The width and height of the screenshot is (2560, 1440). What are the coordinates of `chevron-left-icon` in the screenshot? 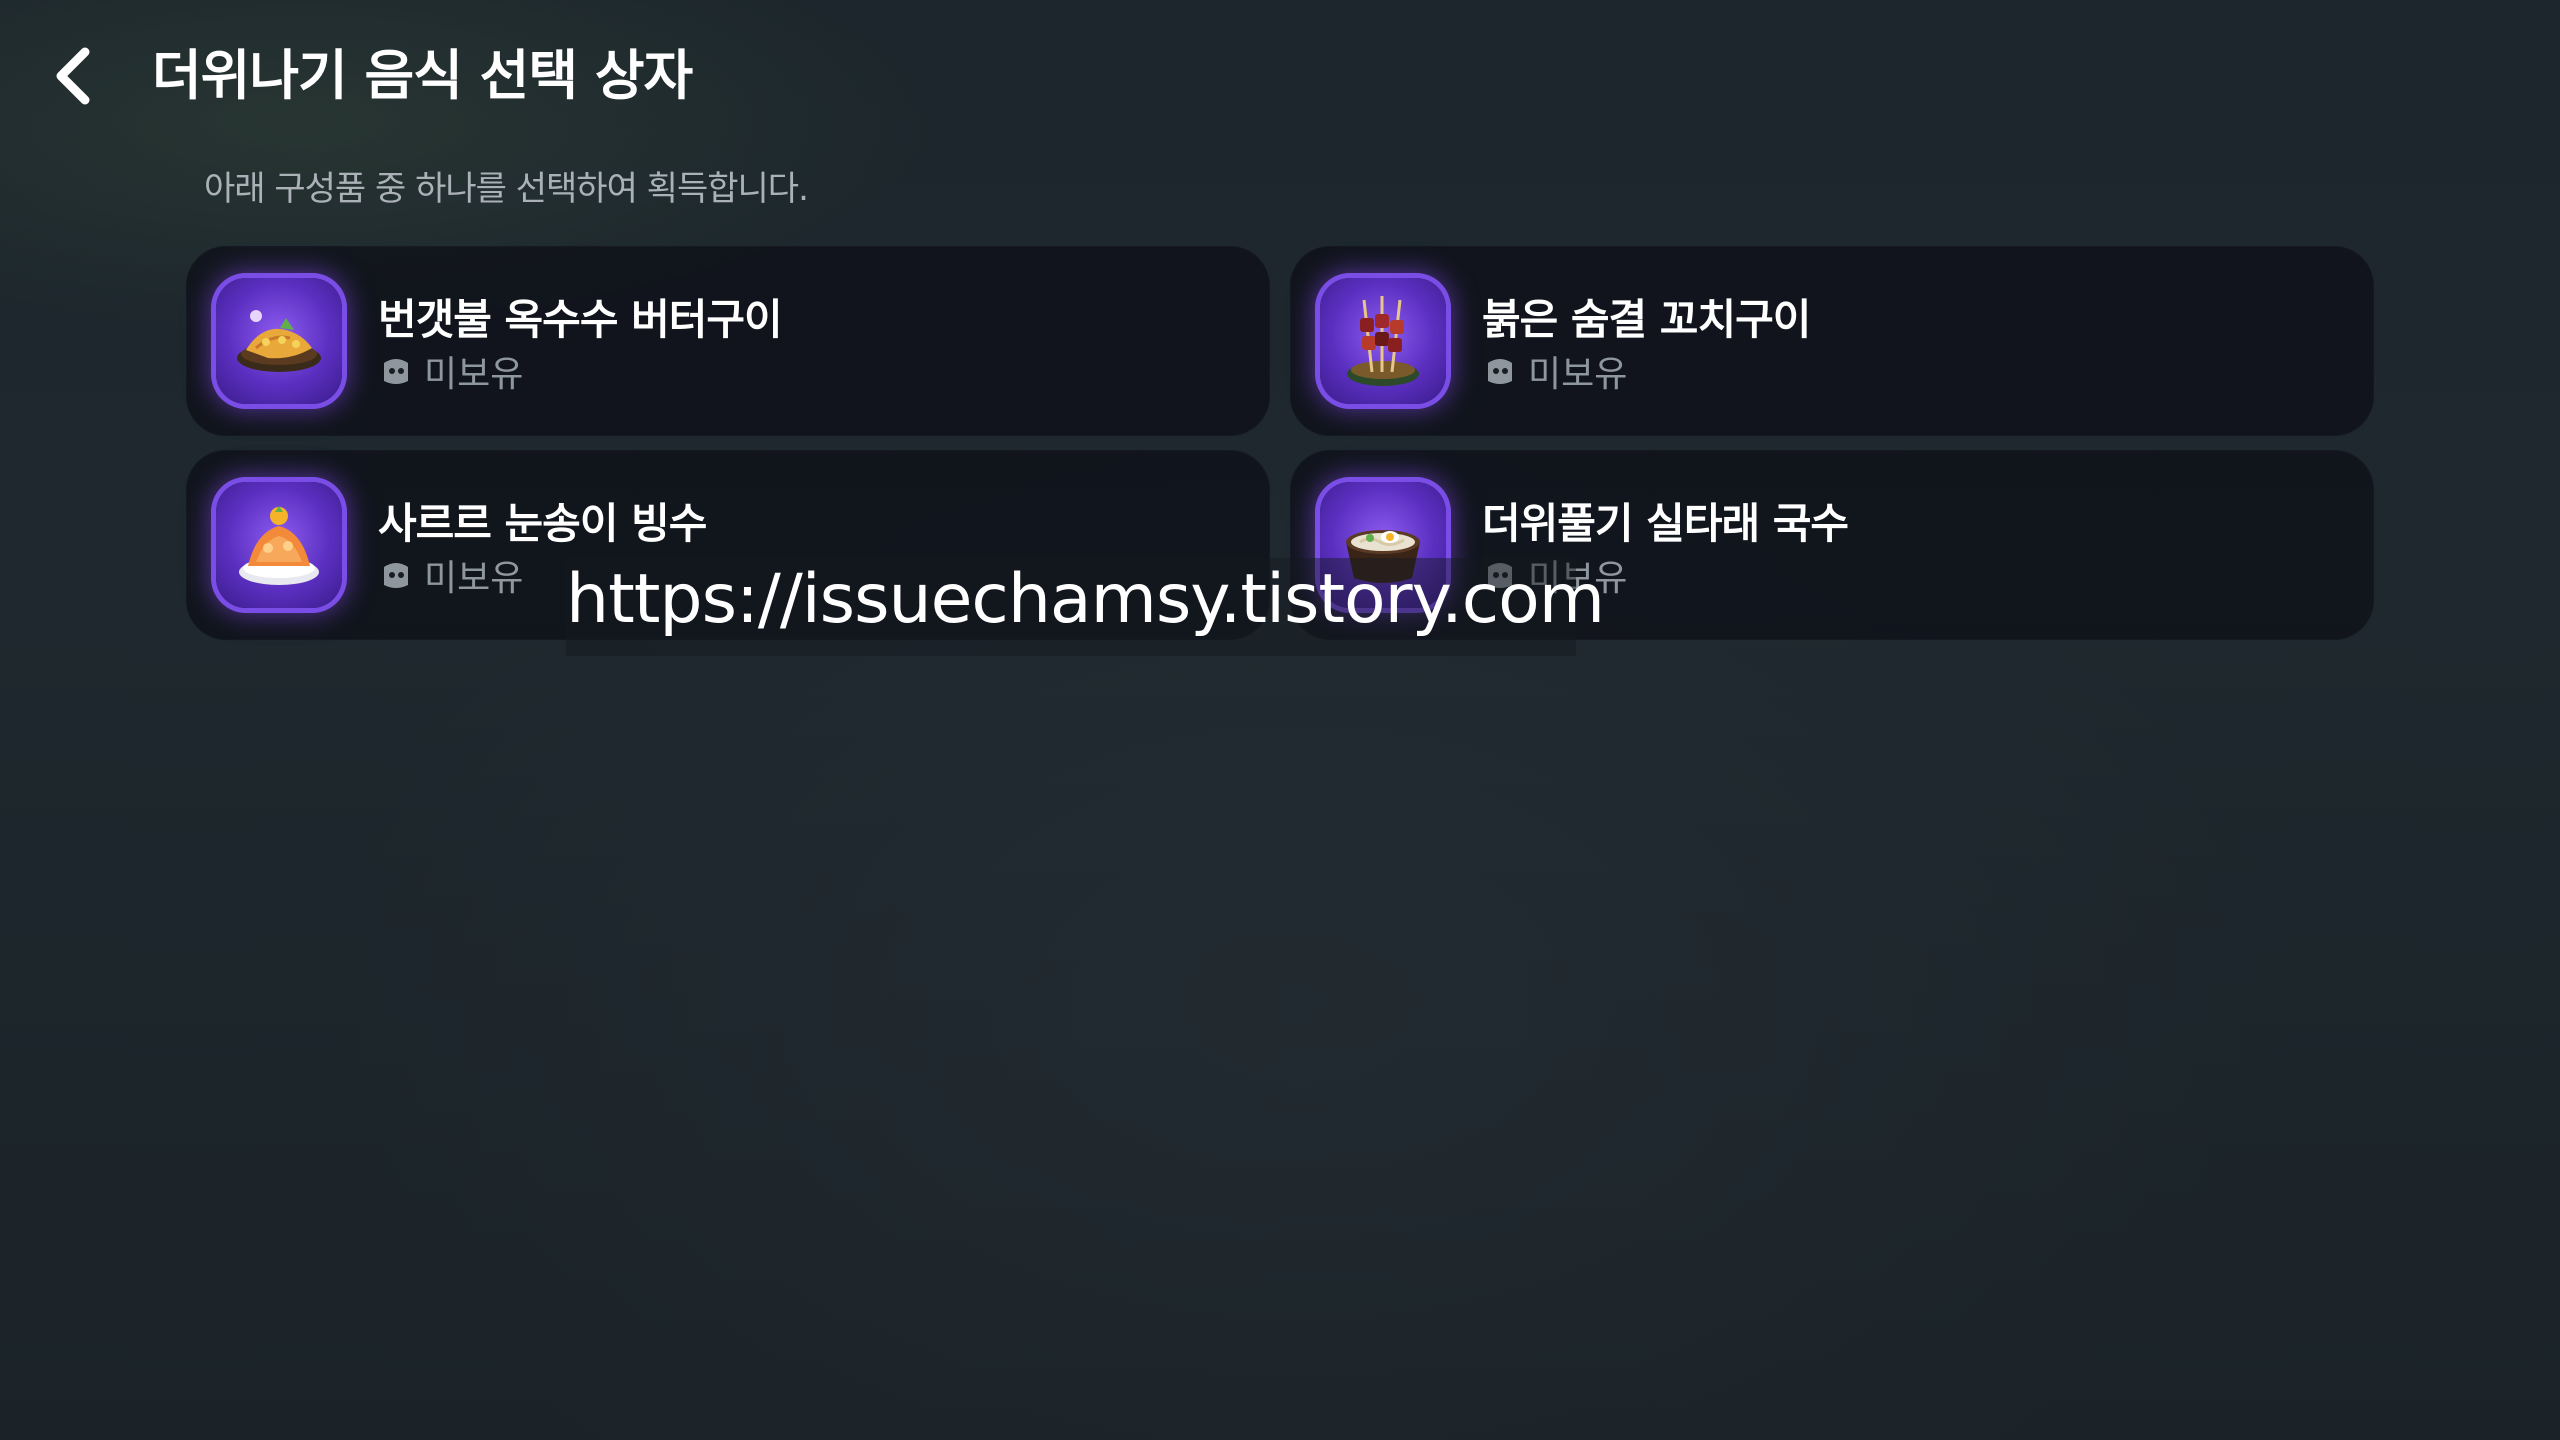 It's located at (73, 76).